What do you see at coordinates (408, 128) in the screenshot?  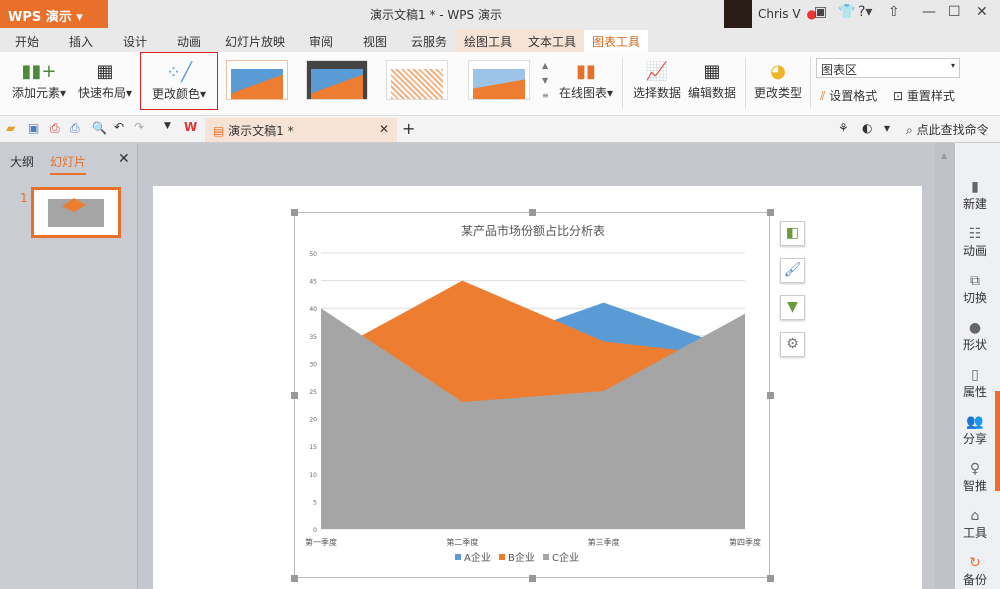 I see `new-tab-button: +` at bounding box center [408, 128].